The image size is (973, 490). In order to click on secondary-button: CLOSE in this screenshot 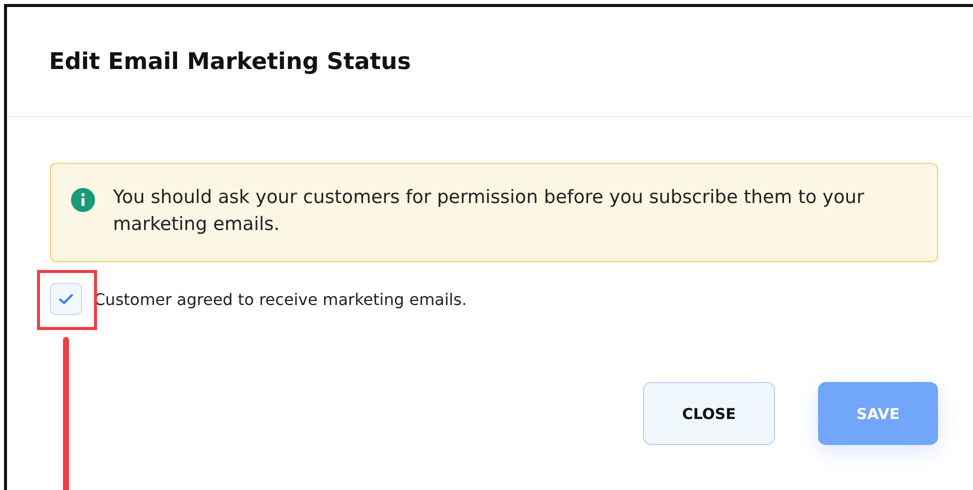, I will do `click(709, 413)`.